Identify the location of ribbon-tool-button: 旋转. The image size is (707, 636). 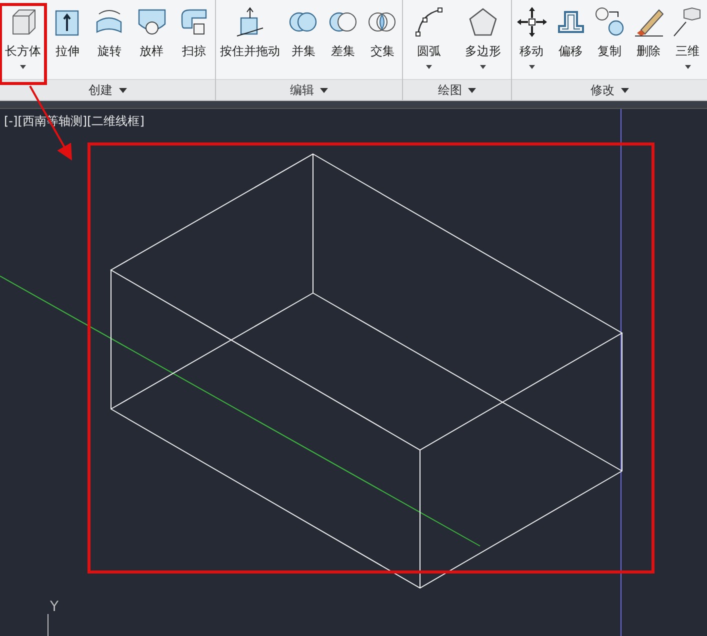
(109, 42).